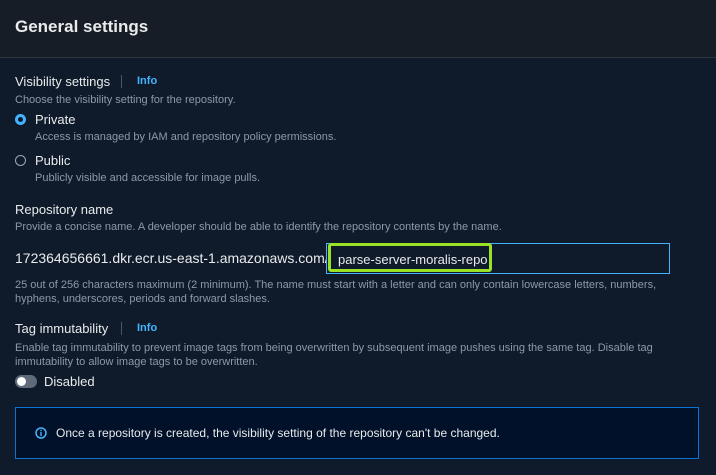 The image size is (716, 475). What do you see at coordinates (20, 160) in the screenshot?
I see `public-radio` at bounding box center [20, 160].